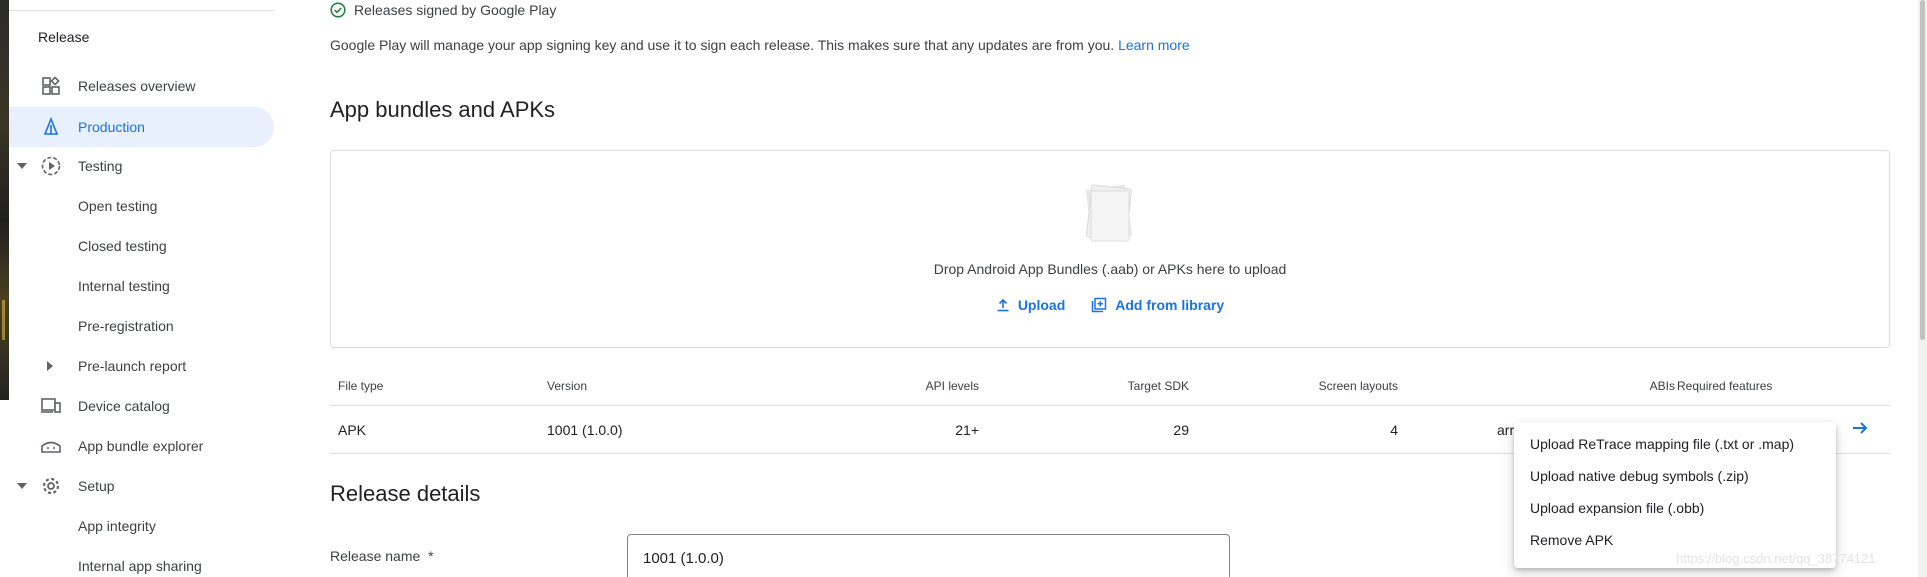 The height and width of the screenshot is (577, 1927). What do you see at coordinates (1170, 305) in the screenshot?
I see `add-from-library-label: Add from library` at bounding box center [1170, 305].